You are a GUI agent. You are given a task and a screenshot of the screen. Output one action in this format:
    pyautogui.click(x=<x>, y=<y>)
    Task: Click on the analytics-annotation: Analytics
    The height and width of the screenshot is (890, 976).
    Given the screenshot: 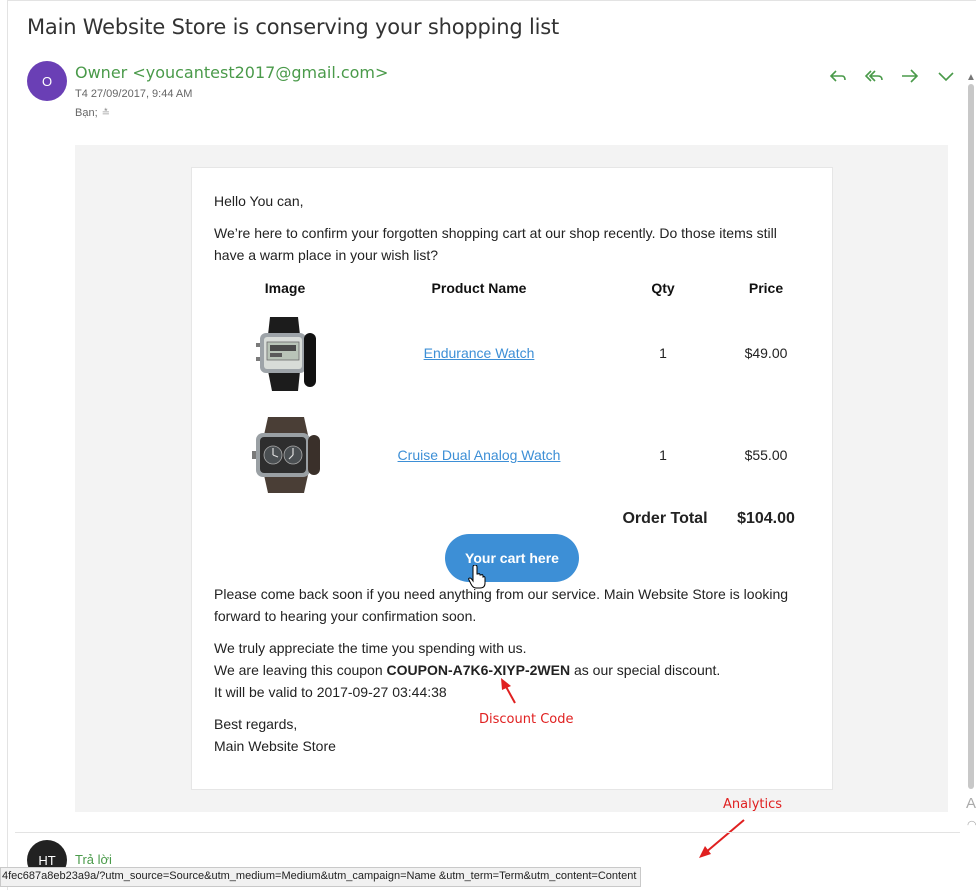 What is the action you would take?
    pyautogui.click(x=753, y=804)
    